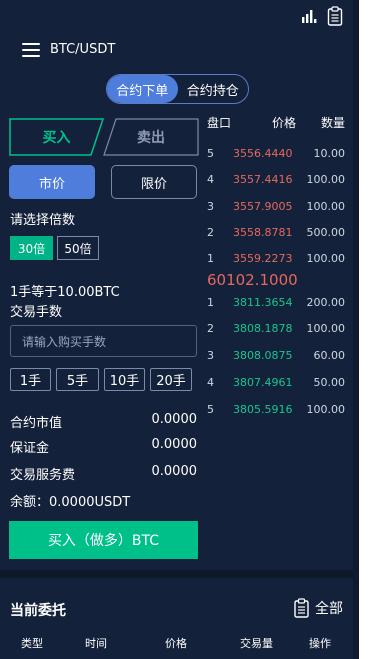  I want to click on col-action: 操作, so click(320, 643).